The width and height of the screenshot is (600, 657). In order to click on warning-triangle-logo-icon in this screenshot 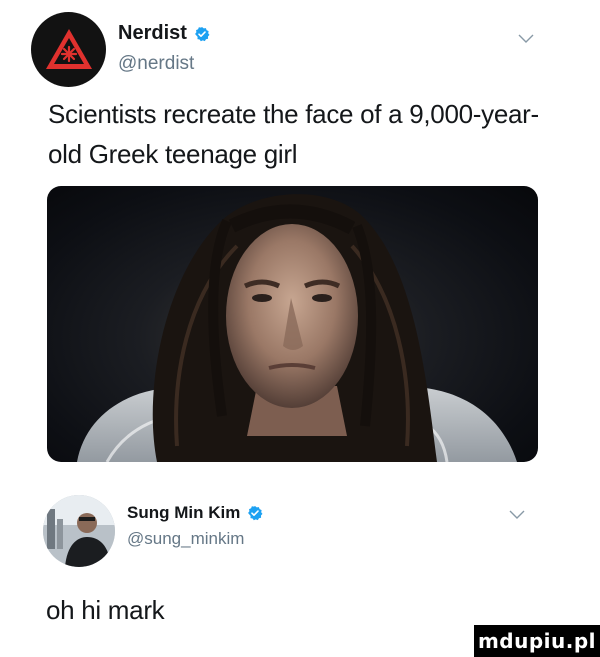, I will do `click(68, 48)`.